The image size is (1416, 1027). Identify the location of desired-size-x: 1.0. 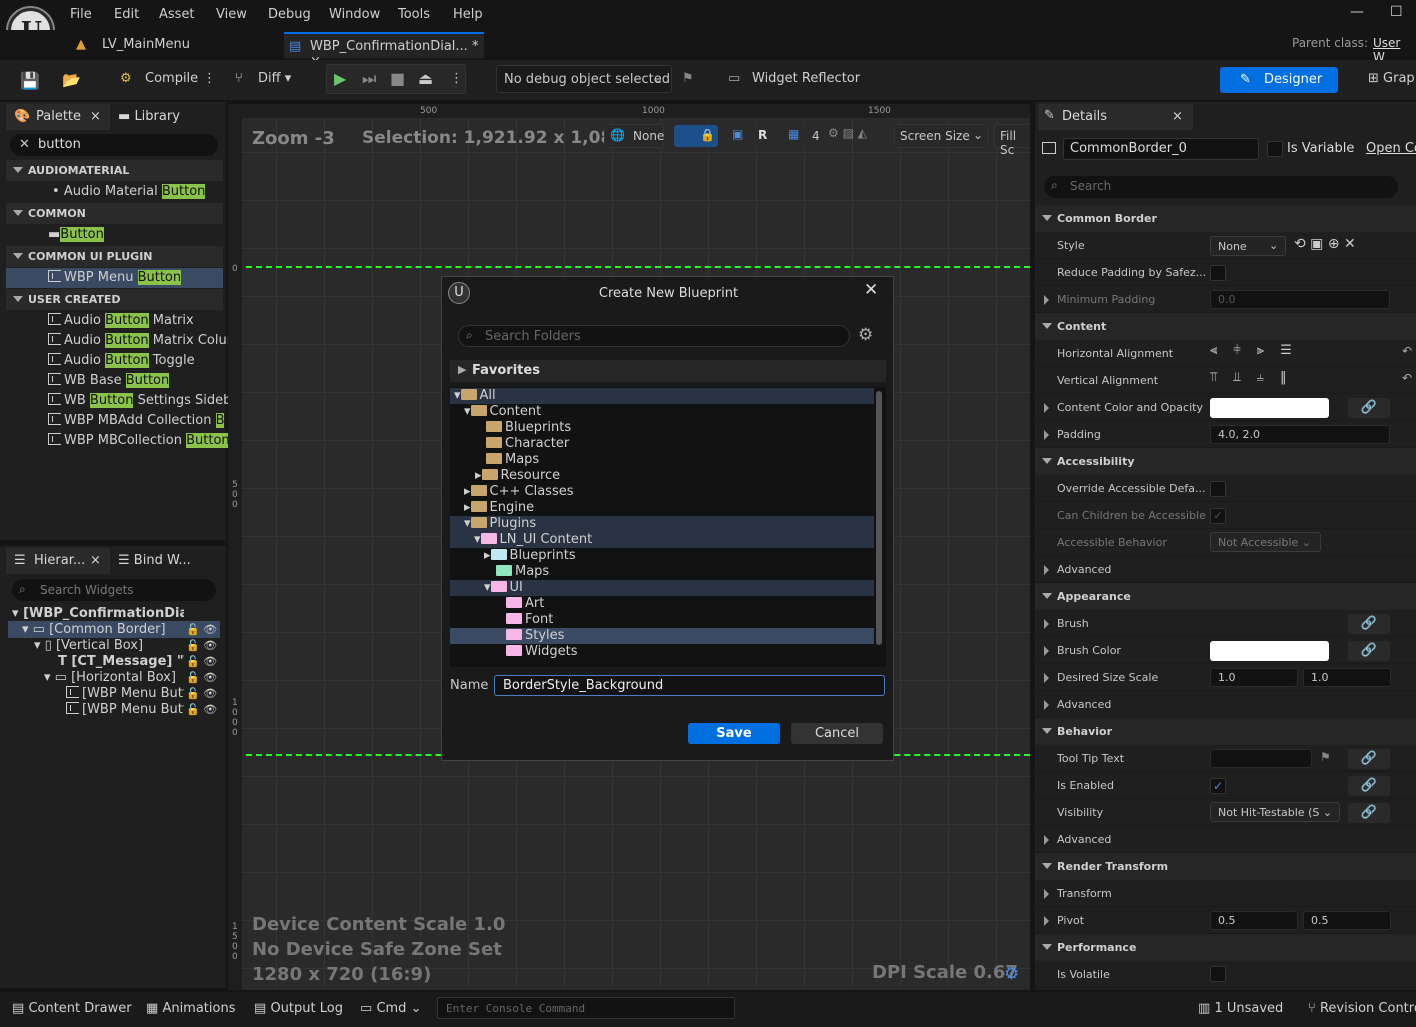
(1254, 677).